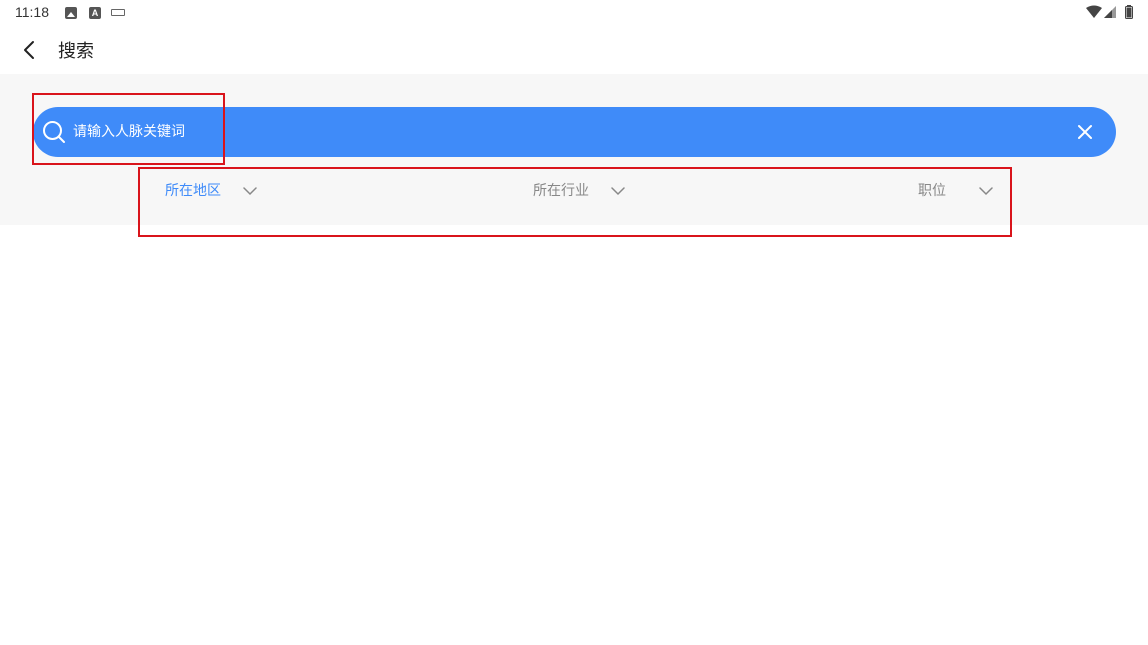 The width and height of the screenshot is (1148, 645). I want to click on status-bar: 11:18 A, so click(574, 13).